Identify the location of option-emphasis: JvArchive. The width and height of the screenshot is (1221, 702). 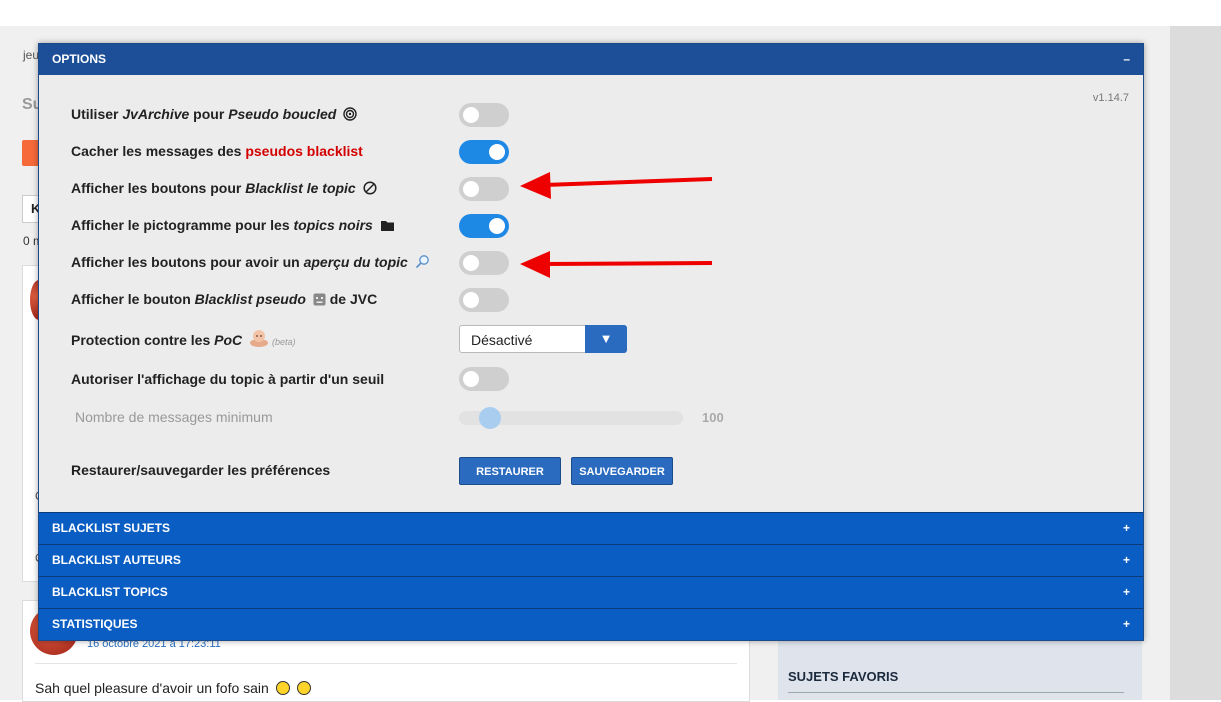
(156, 114).